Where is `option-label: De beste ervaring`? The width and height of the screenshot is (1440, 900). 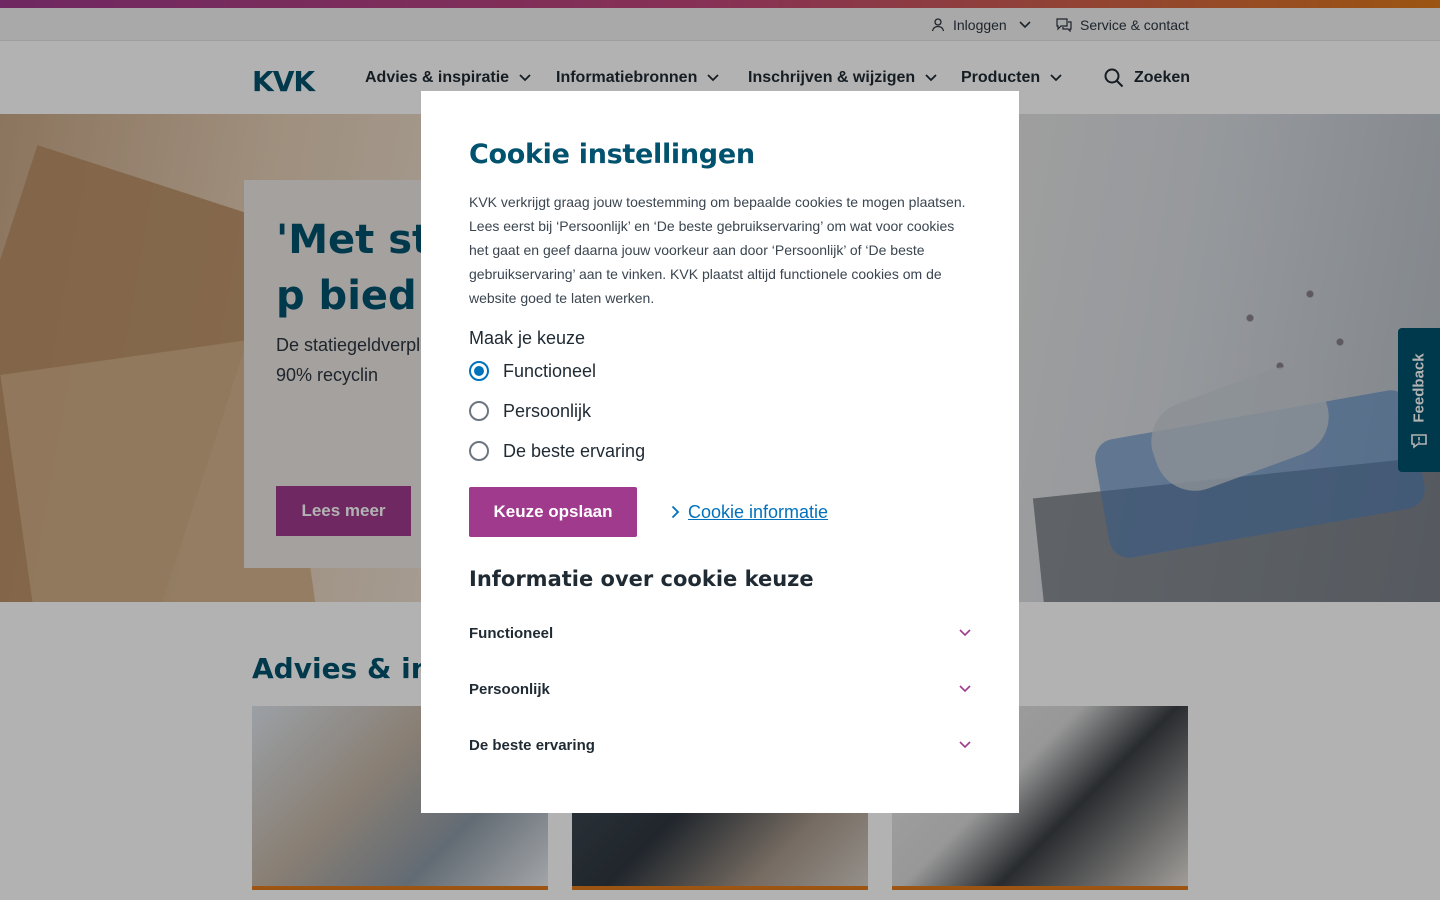 option-label: De beste ervaring is located at coordinates (574, 450).